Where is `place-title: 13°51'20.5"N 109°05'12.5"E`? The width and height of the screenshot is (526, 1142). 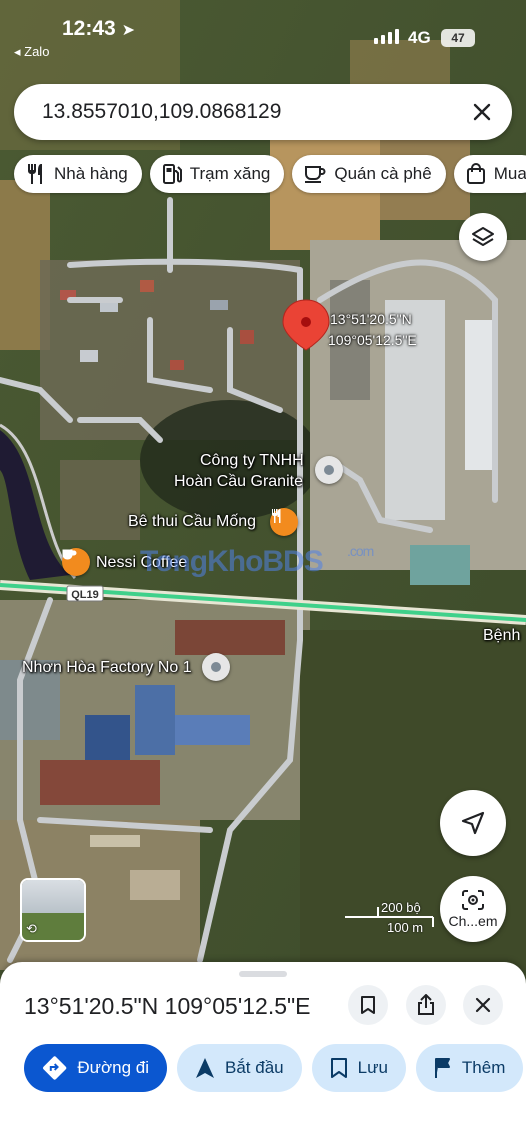 place-title: 13°51'20.5"N 109°05'12.5"E is located at coordinates (167, 1006).